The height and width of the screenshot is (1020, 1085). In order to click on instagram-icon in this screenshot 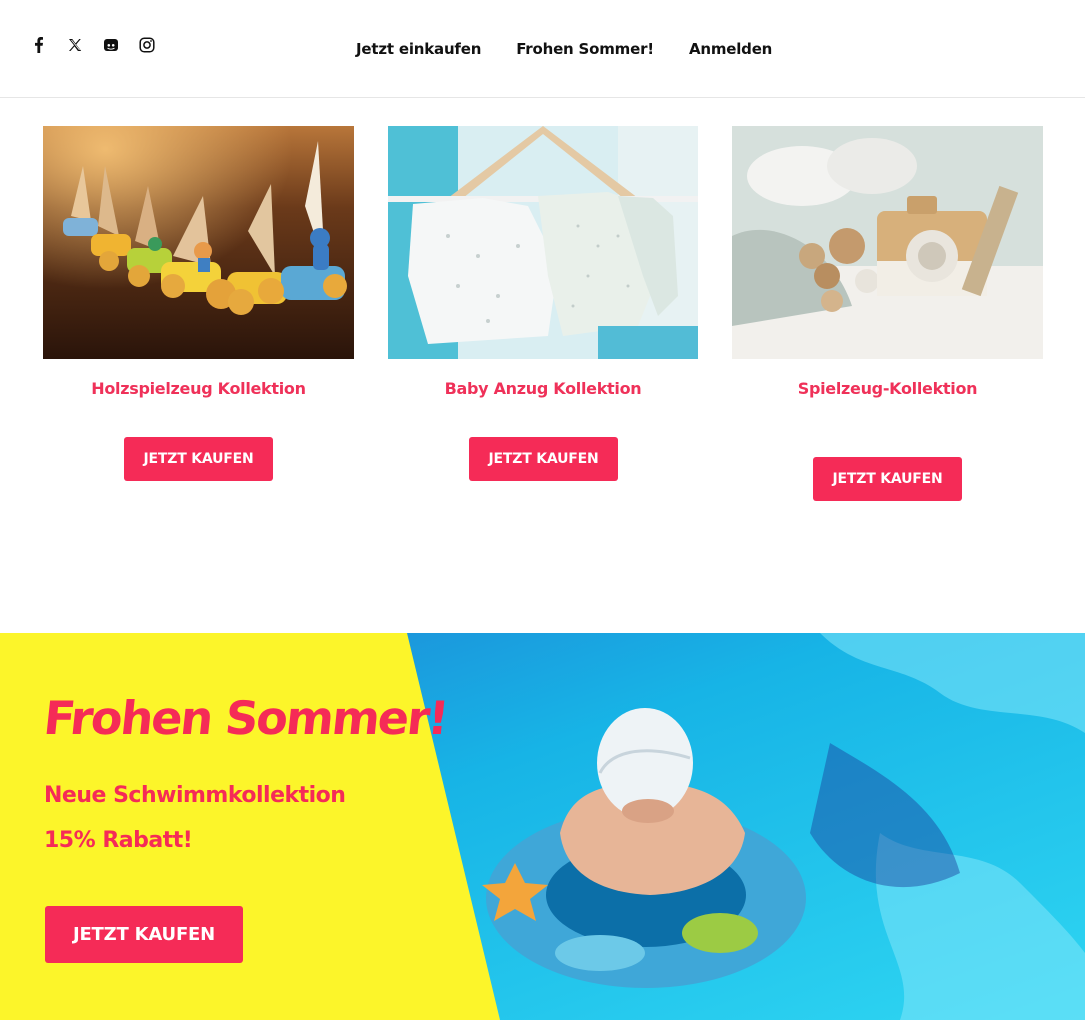, I will do `click(147, 45)`.